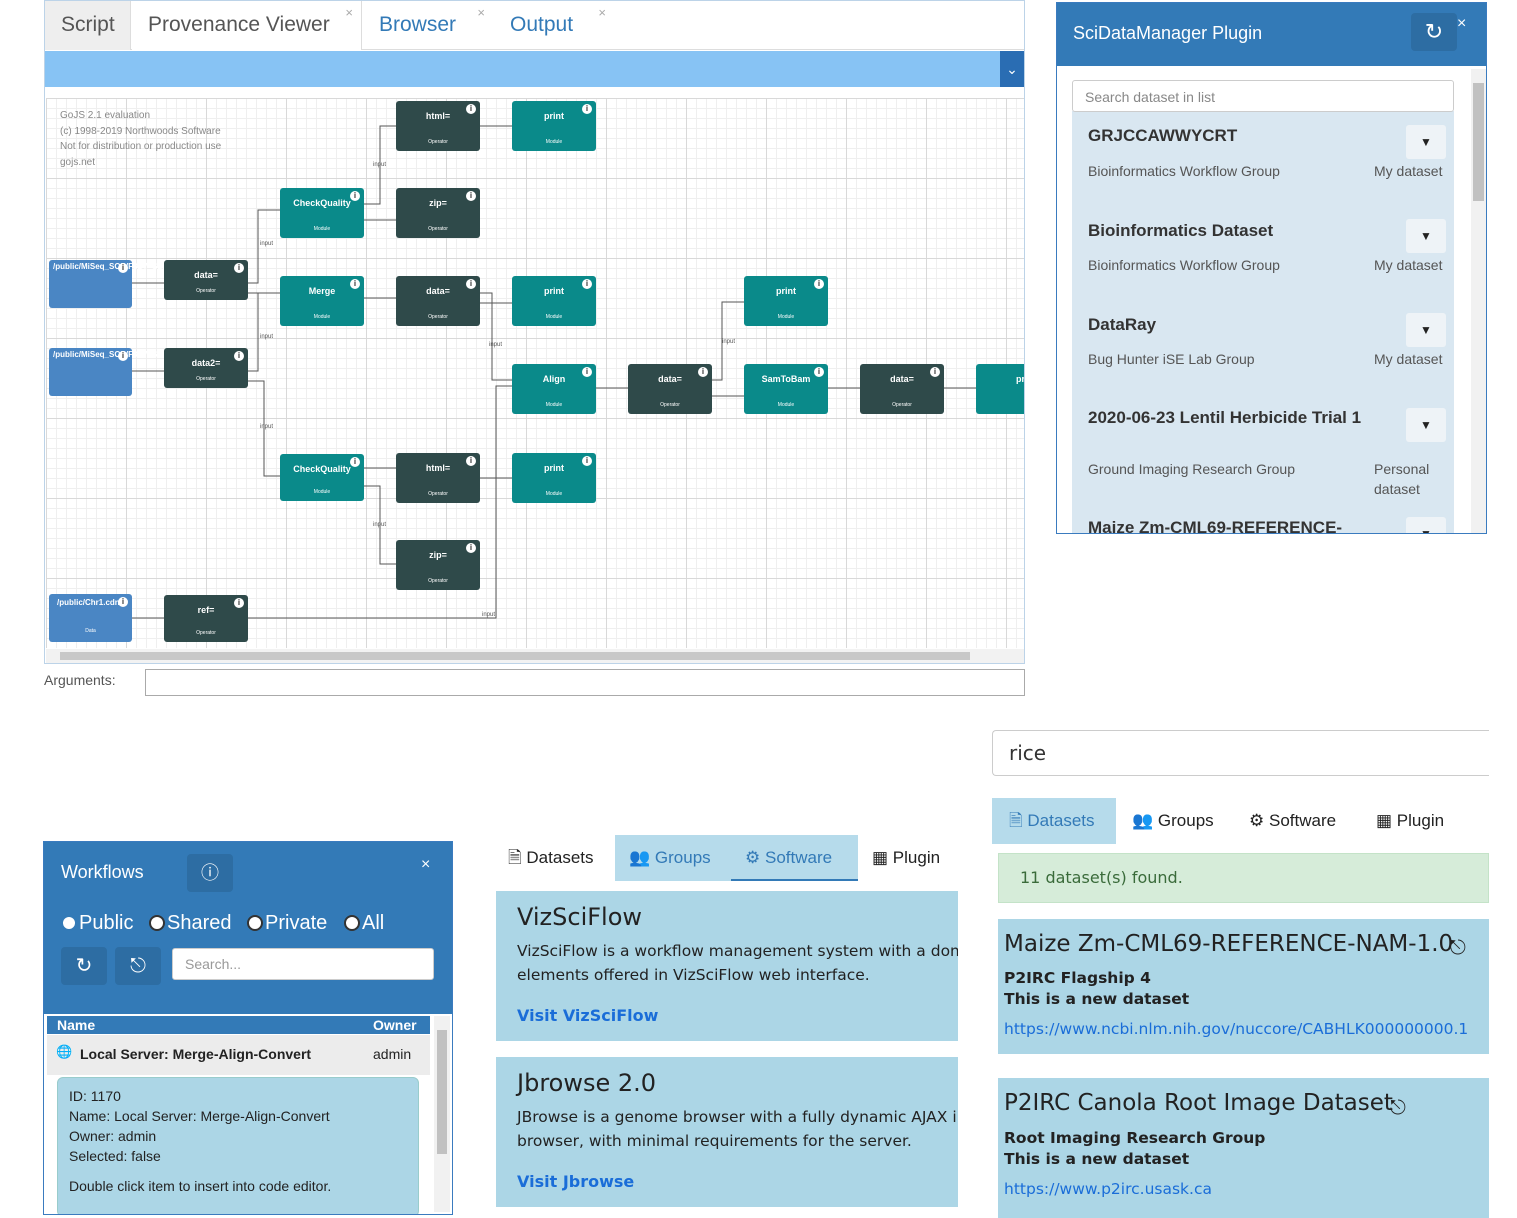  Describe the element at coordinates (247, 25) in the screenshot. I see `tab-provenance-viewer: Provenance Viewer ×` at that location.